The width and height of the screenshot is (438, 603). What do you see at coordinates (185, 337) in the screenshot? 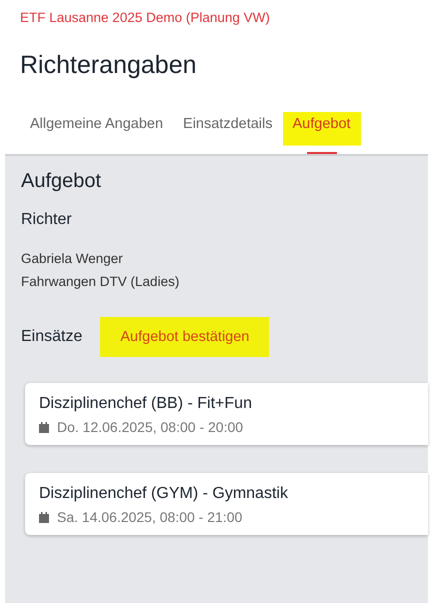
I see `confirm-button: Aufgebot bestätigen` at bounding box center [185, 337].